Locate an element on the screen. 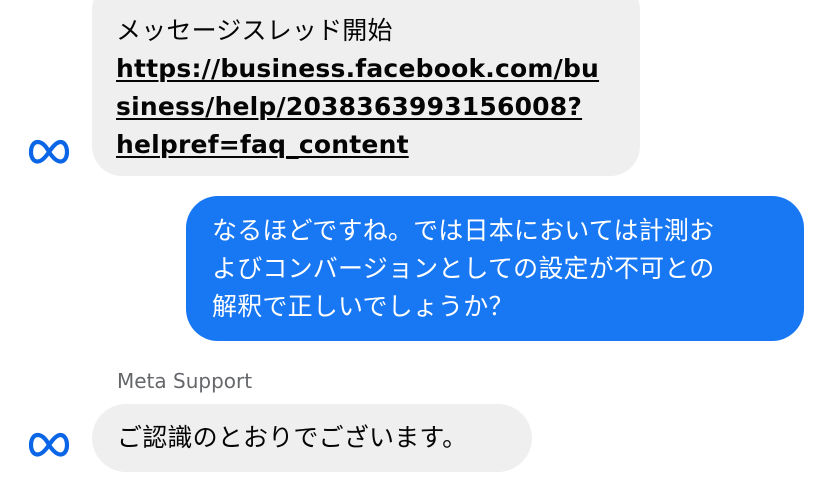 Image resolution: width=828 pixels, height=478 pixels. incoming-message-bubble: ご認識のとおりでございます。 is located at coordinates (312, 438).